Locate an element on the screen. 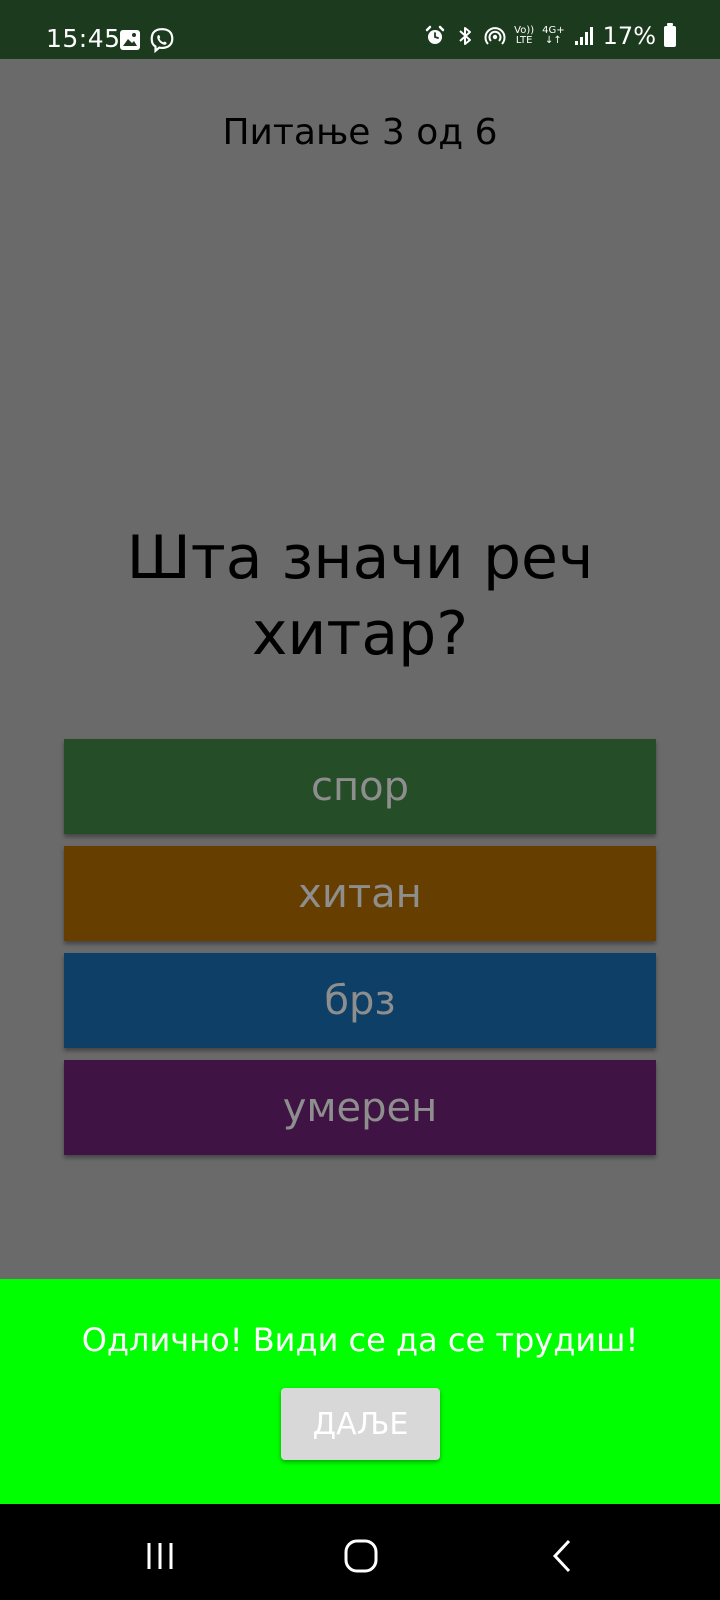 The image size is (720, 1600). question-text: Шта значи реч хитар? is located at coordinates (360, 596).